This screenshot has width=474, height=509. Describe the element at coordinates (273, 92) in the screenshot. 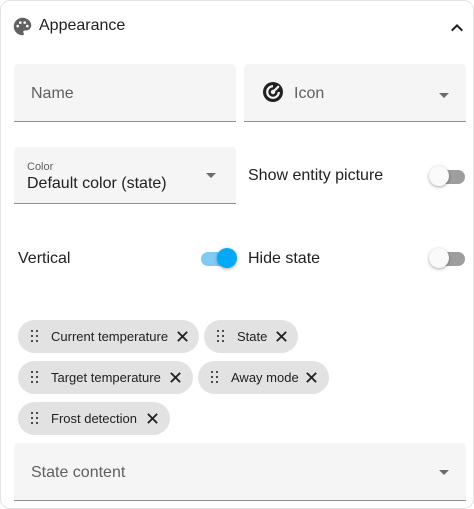

I see `gauge-icon` at that location.